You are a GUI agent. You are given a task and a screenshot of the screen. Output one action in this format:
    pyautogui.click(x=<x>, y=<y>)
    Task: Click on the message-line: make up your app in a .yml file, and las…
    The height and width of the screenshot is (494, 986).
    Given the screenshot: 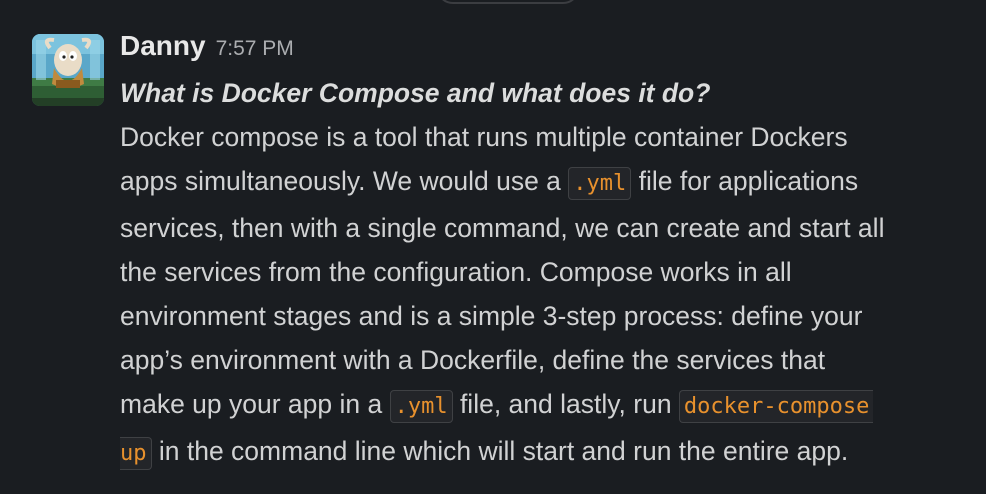 What is the action you would take?
    pyautogui.click(x=550, y=405)
    